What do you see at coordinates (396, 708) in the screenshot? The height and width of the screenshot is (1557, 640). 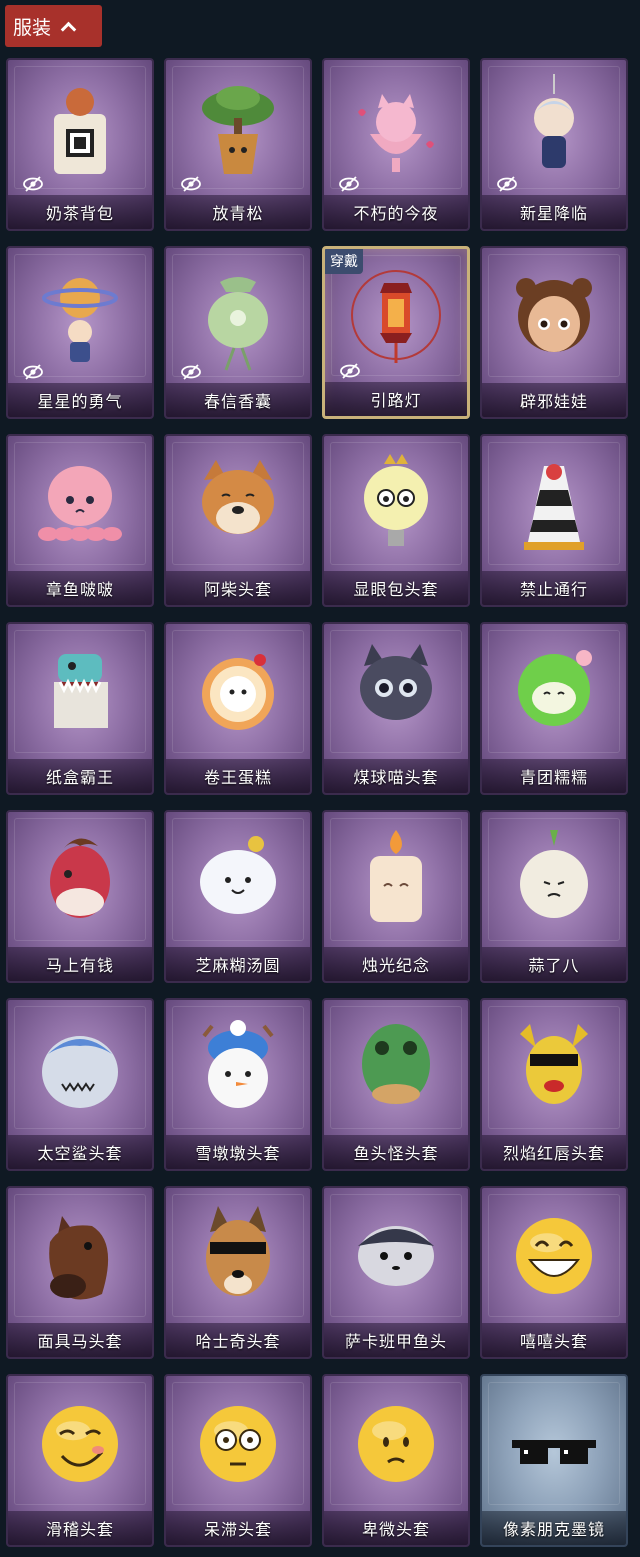 I see `costume-card-black-cat: 煤球喵头套` at bounding box center [396, 708].